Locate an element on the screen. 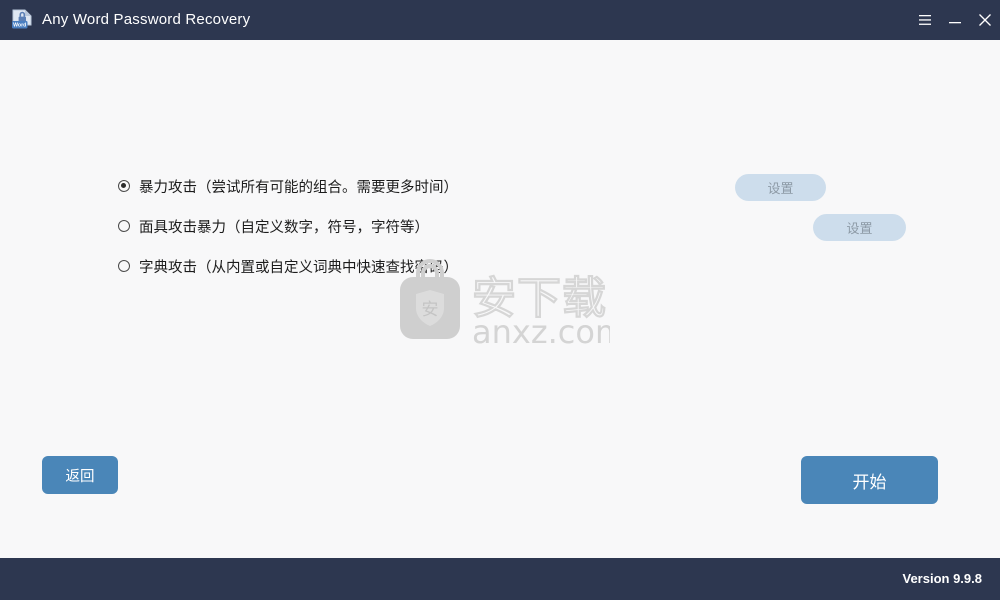  attack-option-dictionary: 字典攻击（从内置或自定义词典中快速查找密码） is located at coordinates (288, 266).